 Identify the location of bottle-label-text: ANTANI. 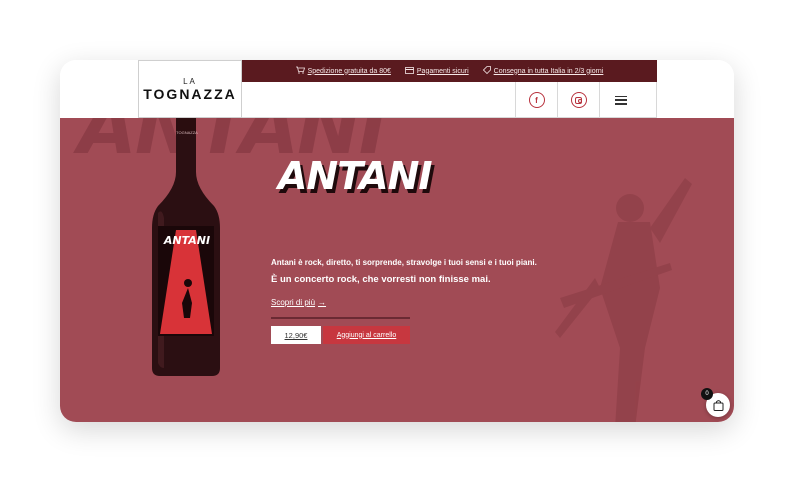
(187, 240).